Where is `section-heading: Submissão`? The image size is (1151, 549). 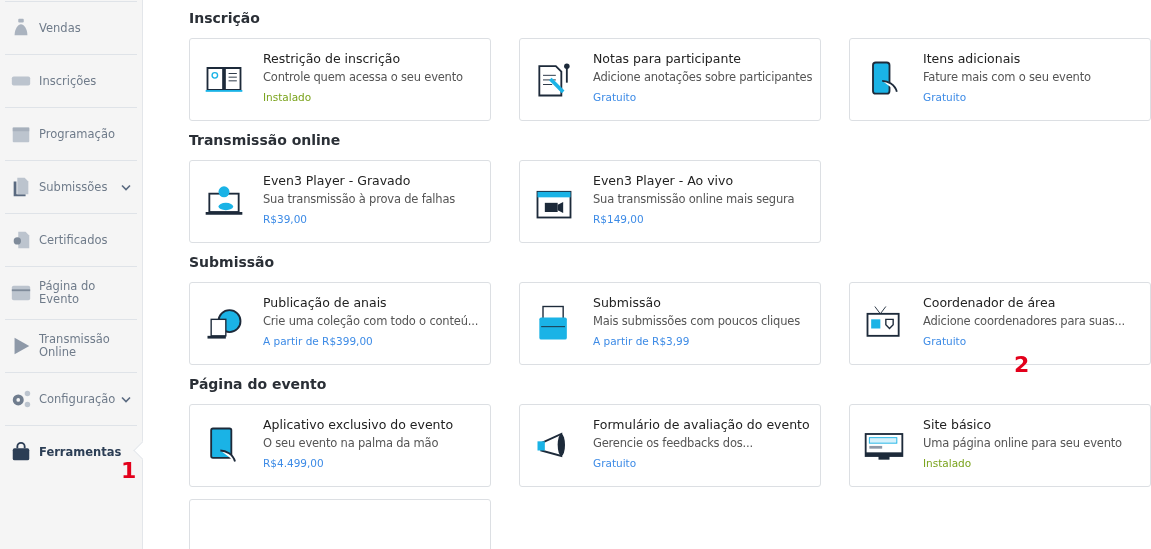
section-heading: Submissão is located at coordinates (232, 262).